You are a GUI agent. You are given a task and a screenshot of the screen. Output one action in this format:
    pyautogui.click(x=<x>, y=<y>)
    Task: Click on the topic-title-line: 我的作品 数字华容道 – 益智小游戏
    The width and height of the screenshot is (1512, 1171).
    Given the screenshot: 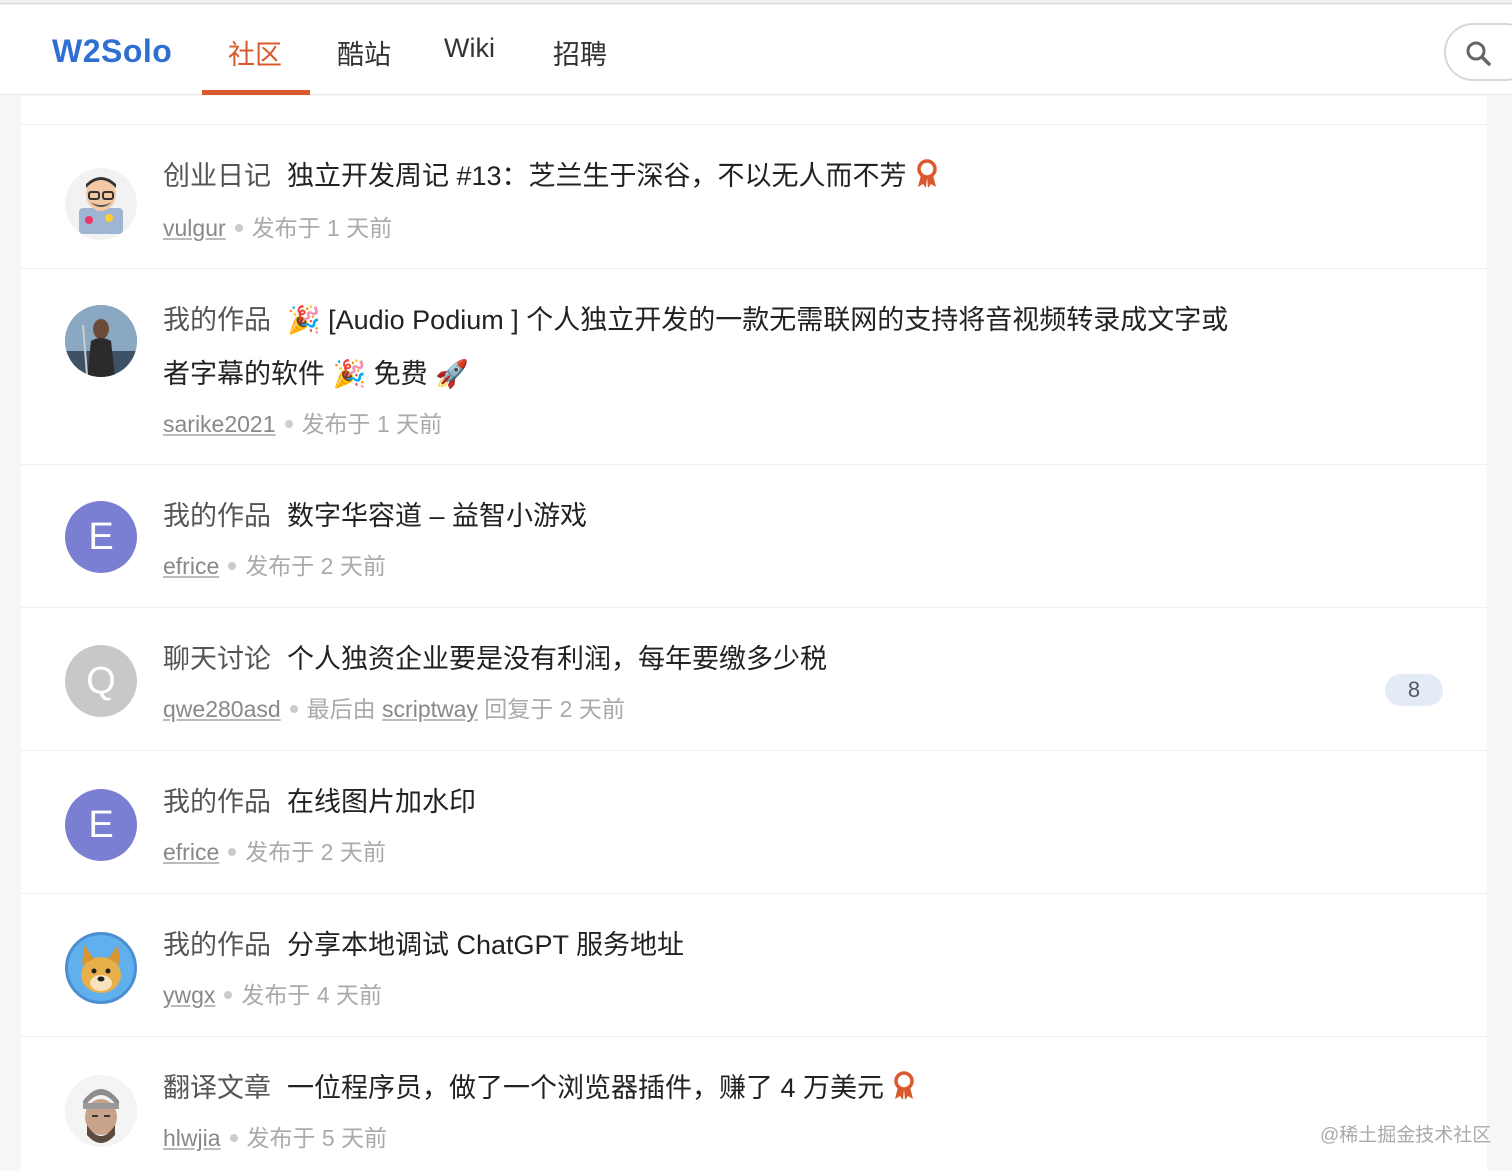 What is the action you would take?
    pyautogui.click(x=375, y=516)
    